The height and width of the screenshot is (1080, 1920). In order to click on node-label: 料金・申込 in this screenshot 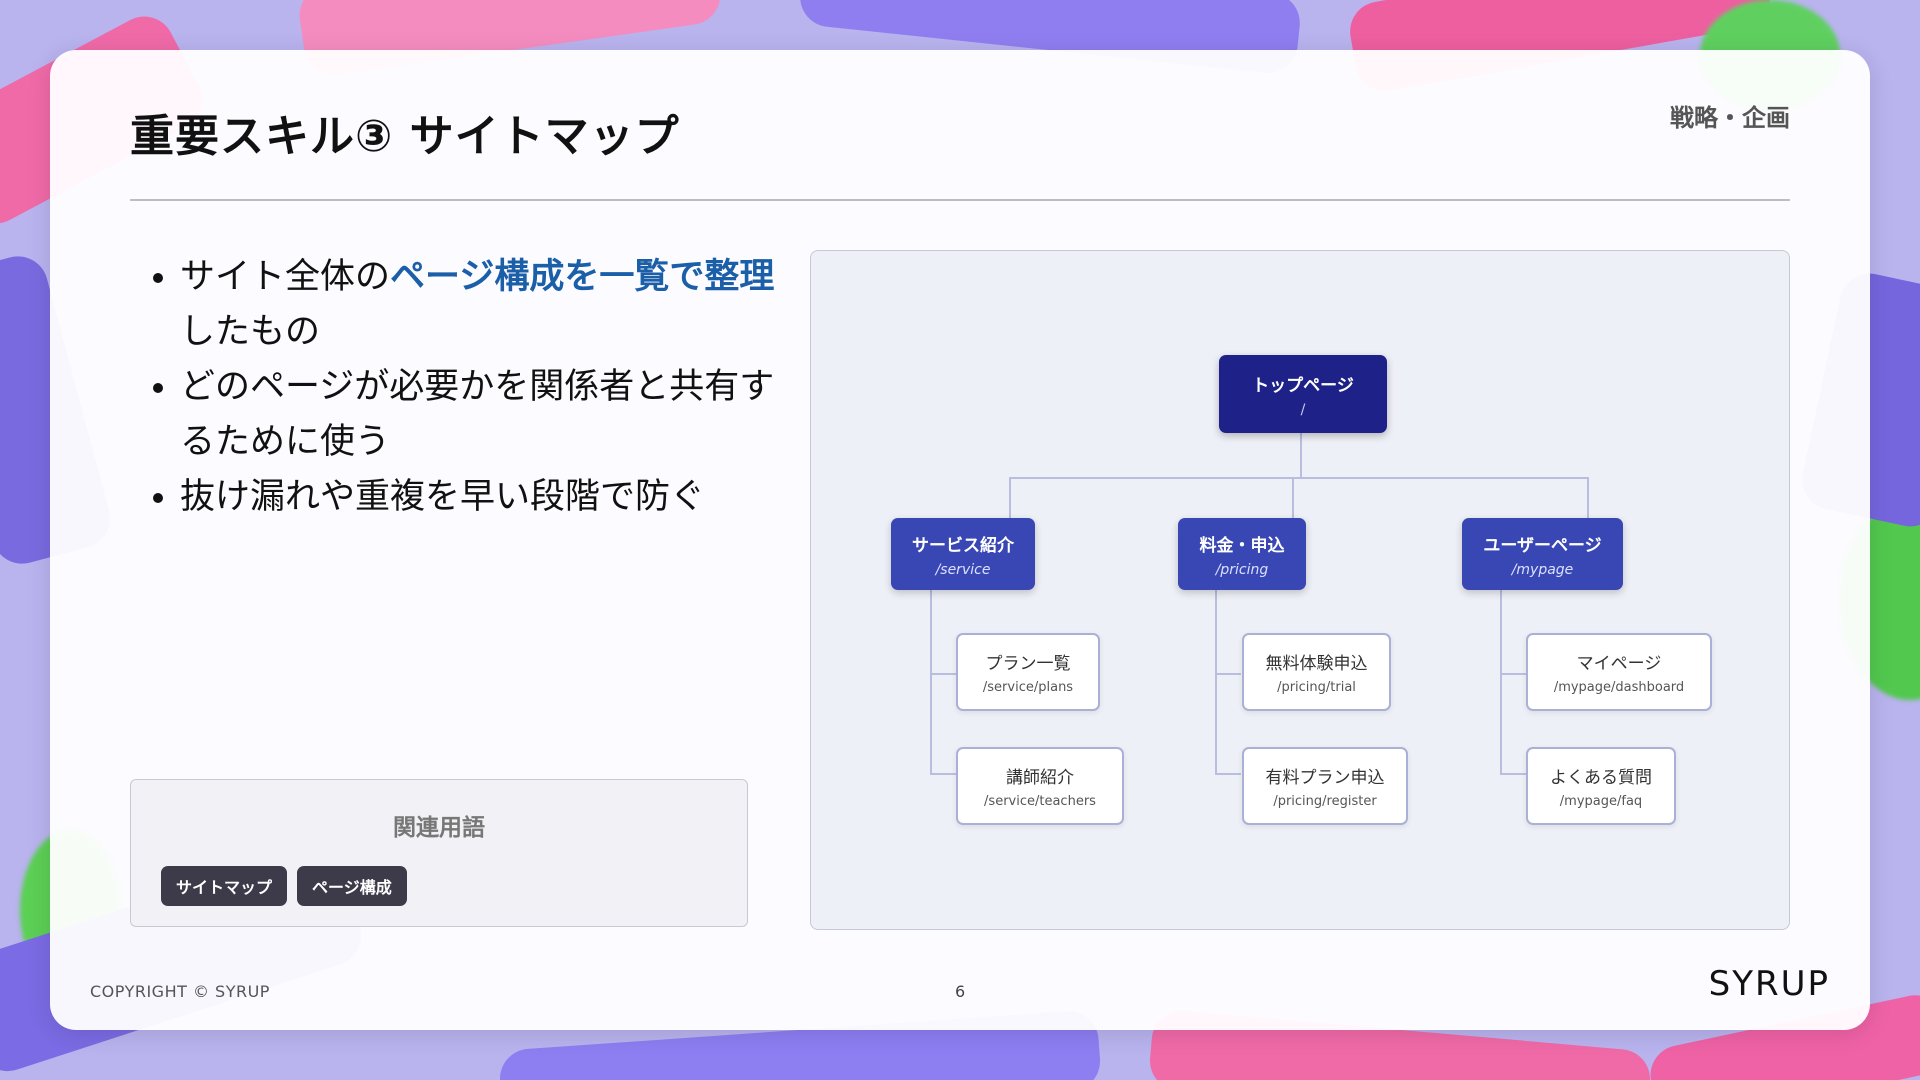, I will do `click(1242, 545)`.